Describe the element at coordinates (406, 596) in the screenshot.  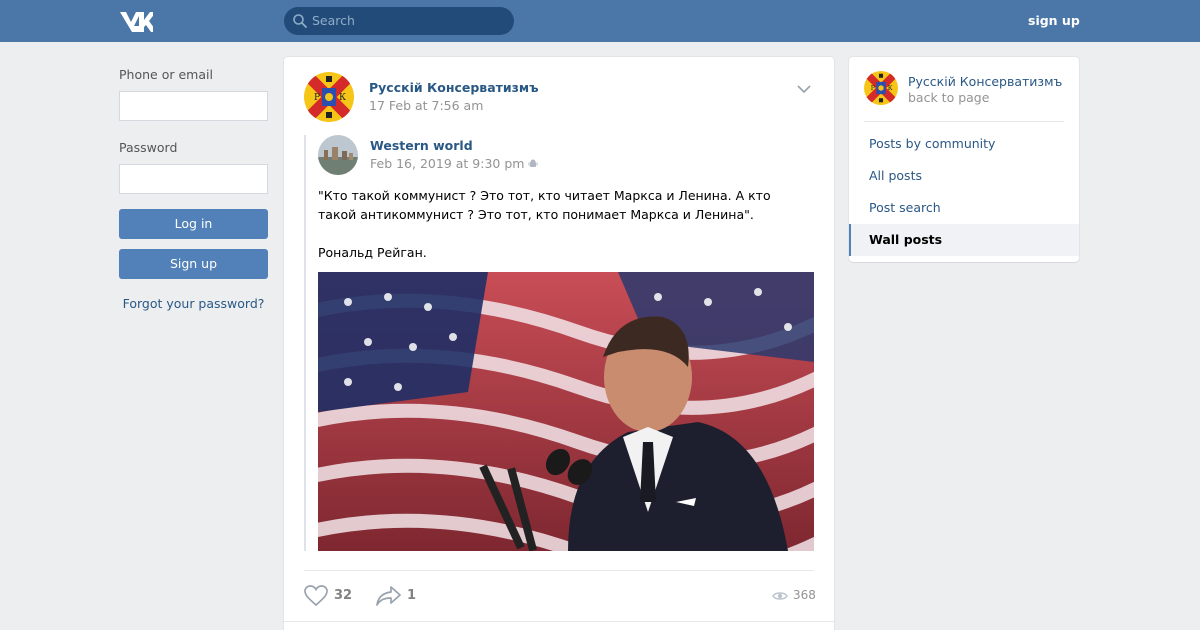
I see `share-button: 1` at that location.